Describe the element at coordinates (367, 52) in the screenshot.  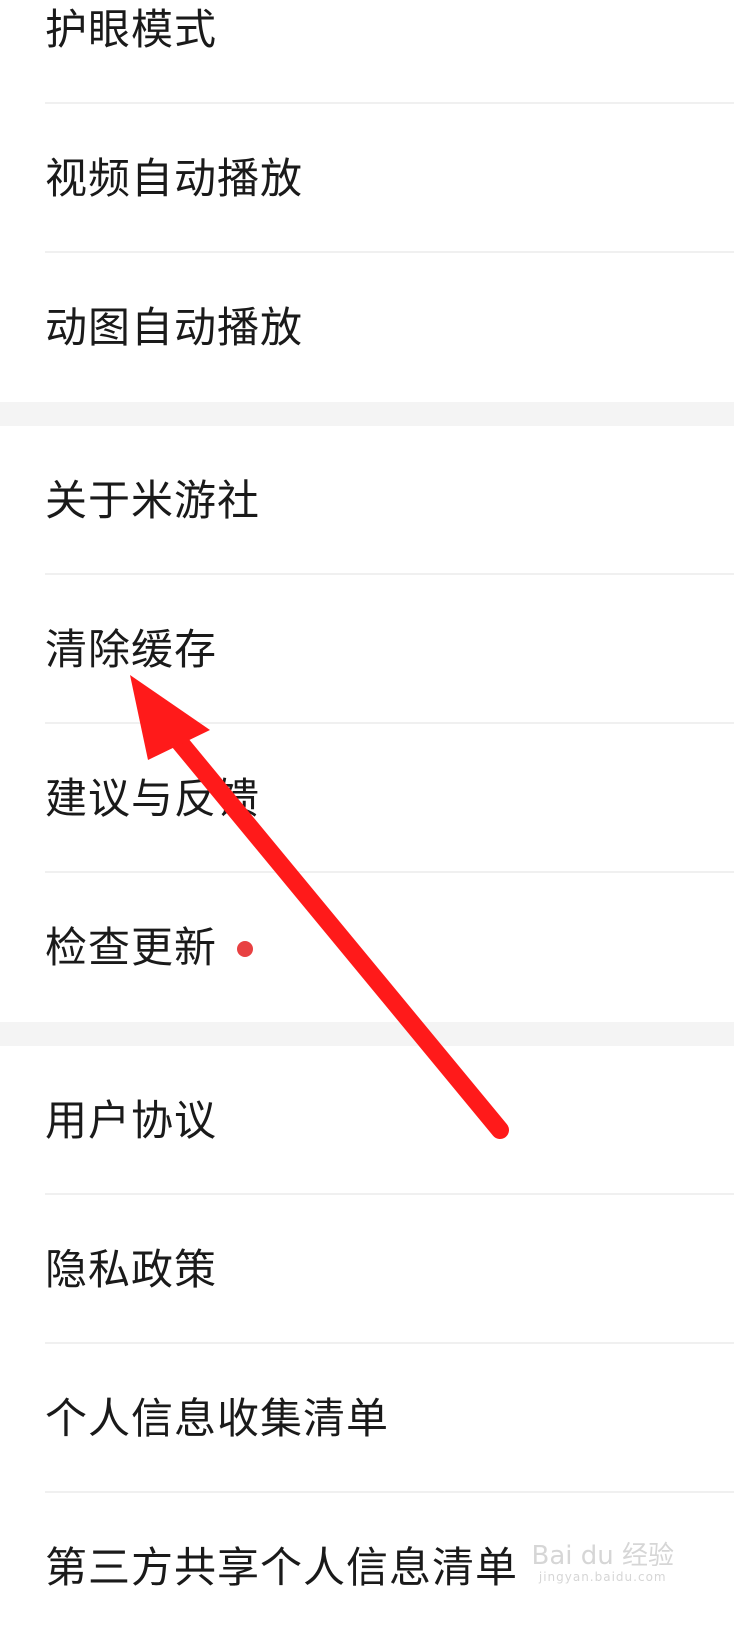
I see `setting-eye-protection-mode: 护眼模式` at that location.